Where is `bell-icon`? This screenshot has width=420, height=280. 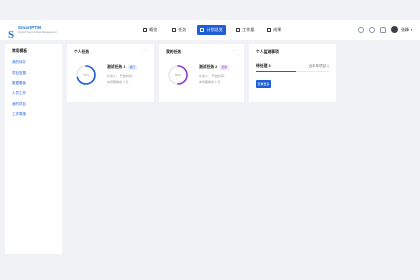
bell-icon is located at coordinates (383, 30).